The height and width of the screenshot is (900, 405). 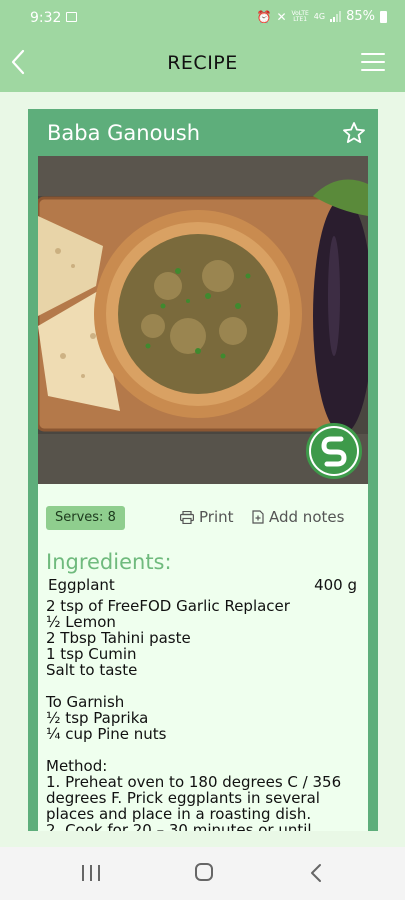 I want to click on list-item: 1 tsp Cumin, so click(x=91, y=654).